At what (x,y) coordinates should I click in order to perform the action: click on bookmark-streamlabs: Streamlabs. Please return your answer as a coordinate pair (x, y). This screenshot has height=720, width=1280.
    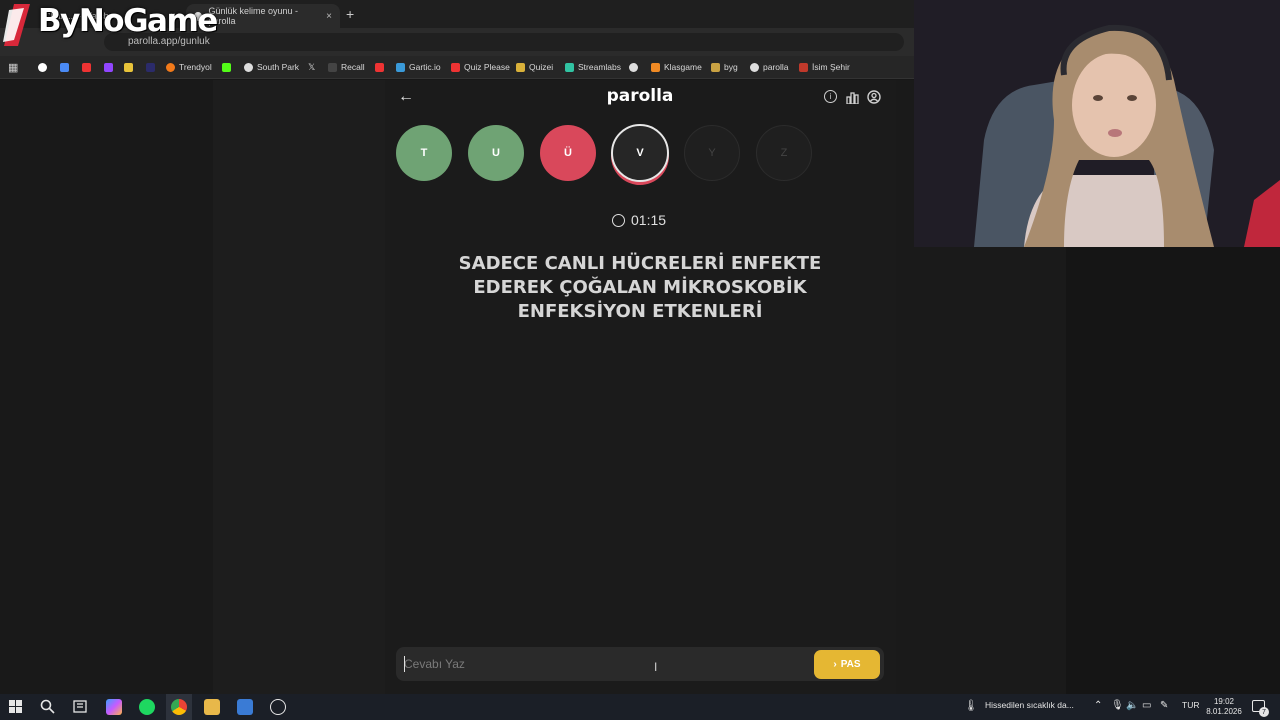
    Looking at the image, I should click on (593, 67).